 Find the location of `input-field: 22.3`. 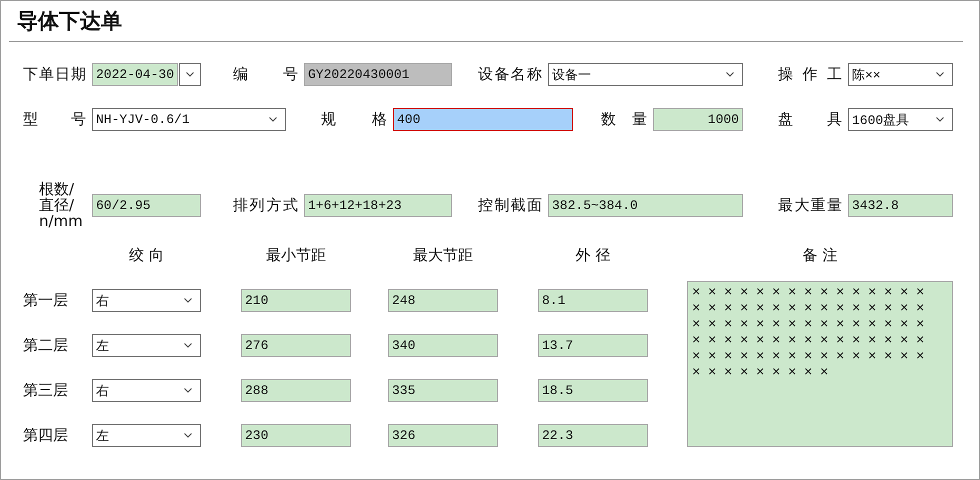

input-field: 22.3 is located at coordinates (593, 435).